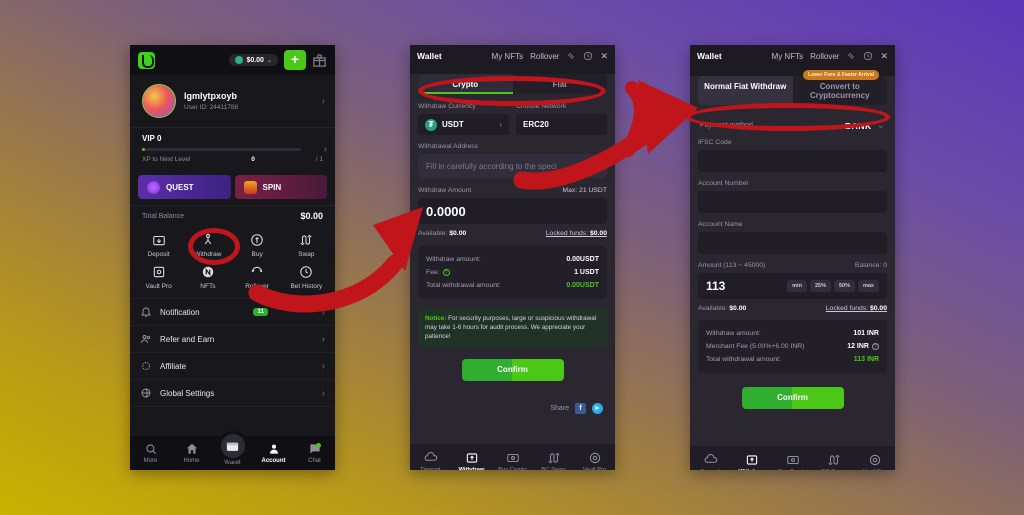  I want to click on add-funds-button: +, so click(295, 60).